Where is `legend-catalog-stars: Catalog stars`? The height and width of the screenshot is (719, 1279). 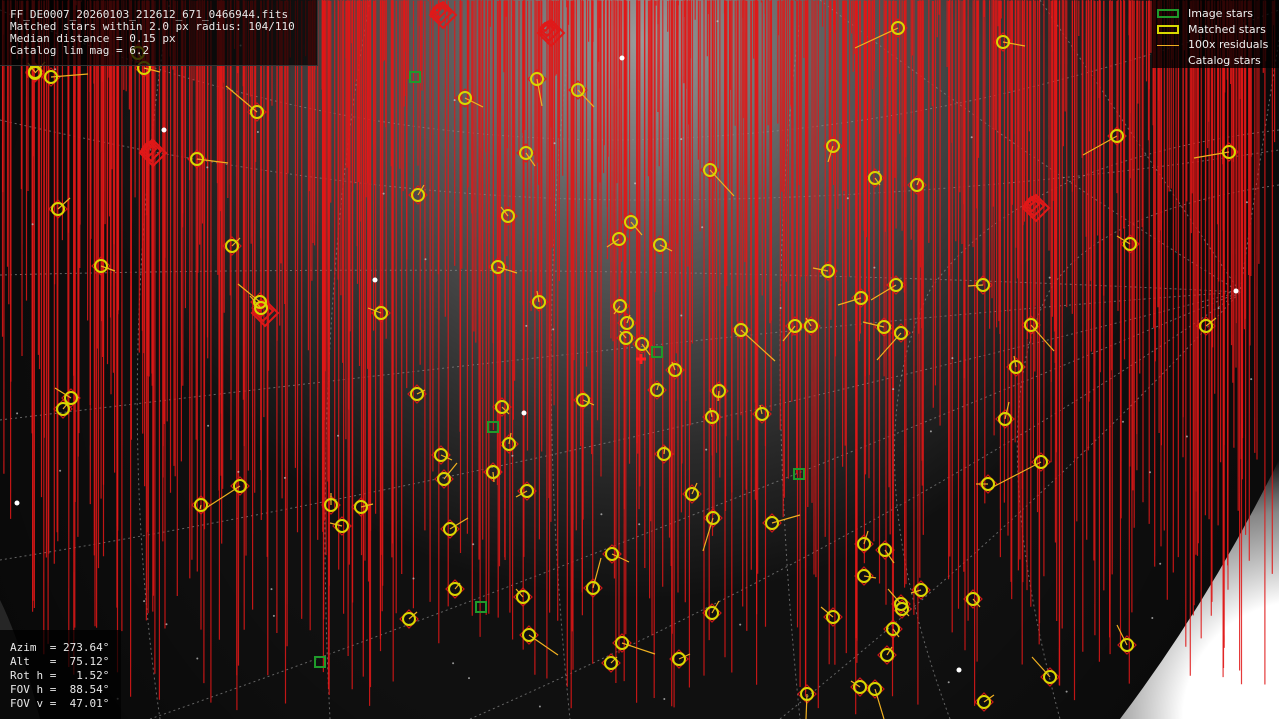
legend-catalog-stars: Catalog stars is located at coordinates (1215, 61).